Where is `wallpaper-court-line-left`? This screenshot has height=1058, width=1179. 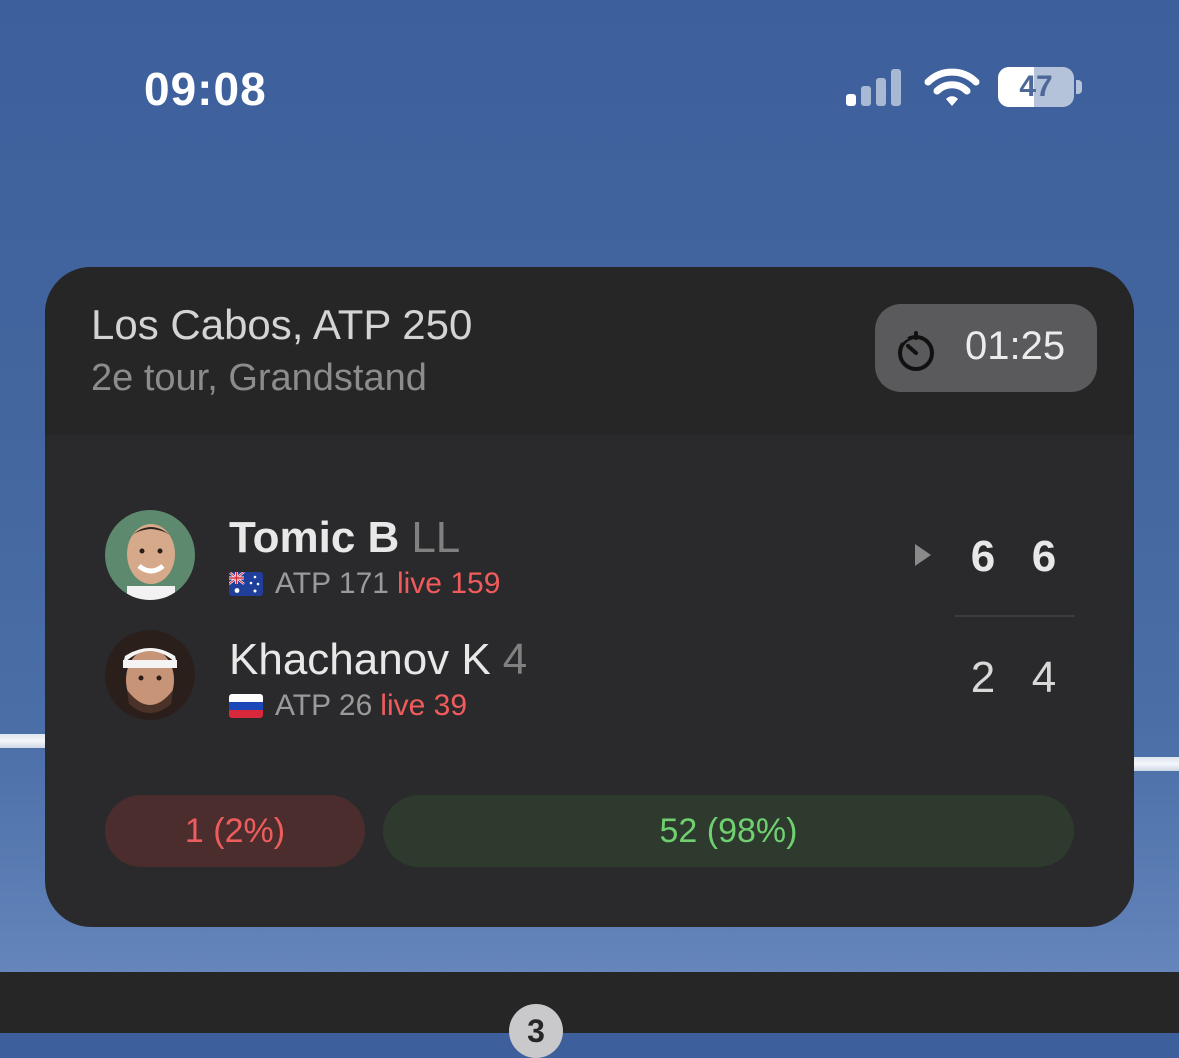
wallpaper-court-line-left is located at coordinates (25, 741).